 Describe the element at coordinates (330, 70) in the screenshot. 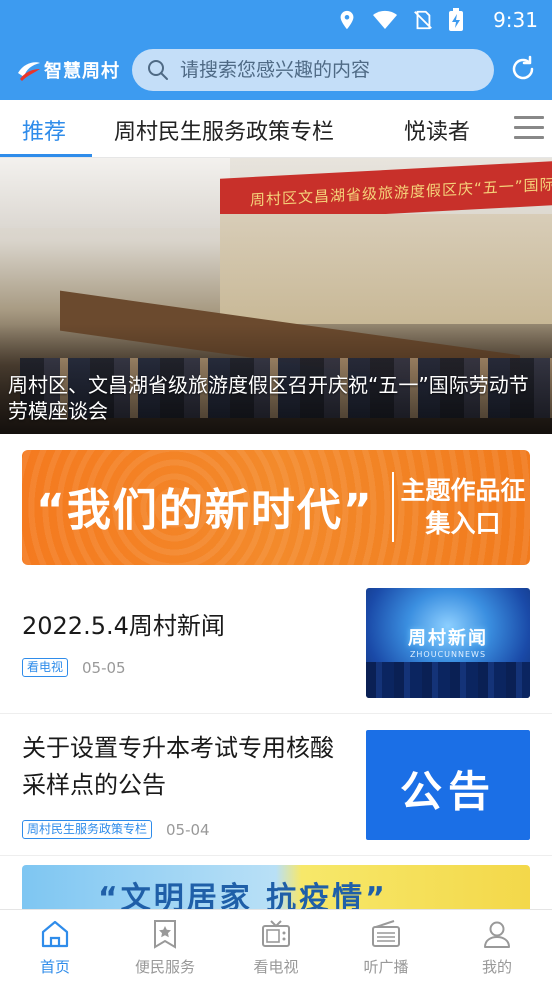

I see `search-input` at that location.